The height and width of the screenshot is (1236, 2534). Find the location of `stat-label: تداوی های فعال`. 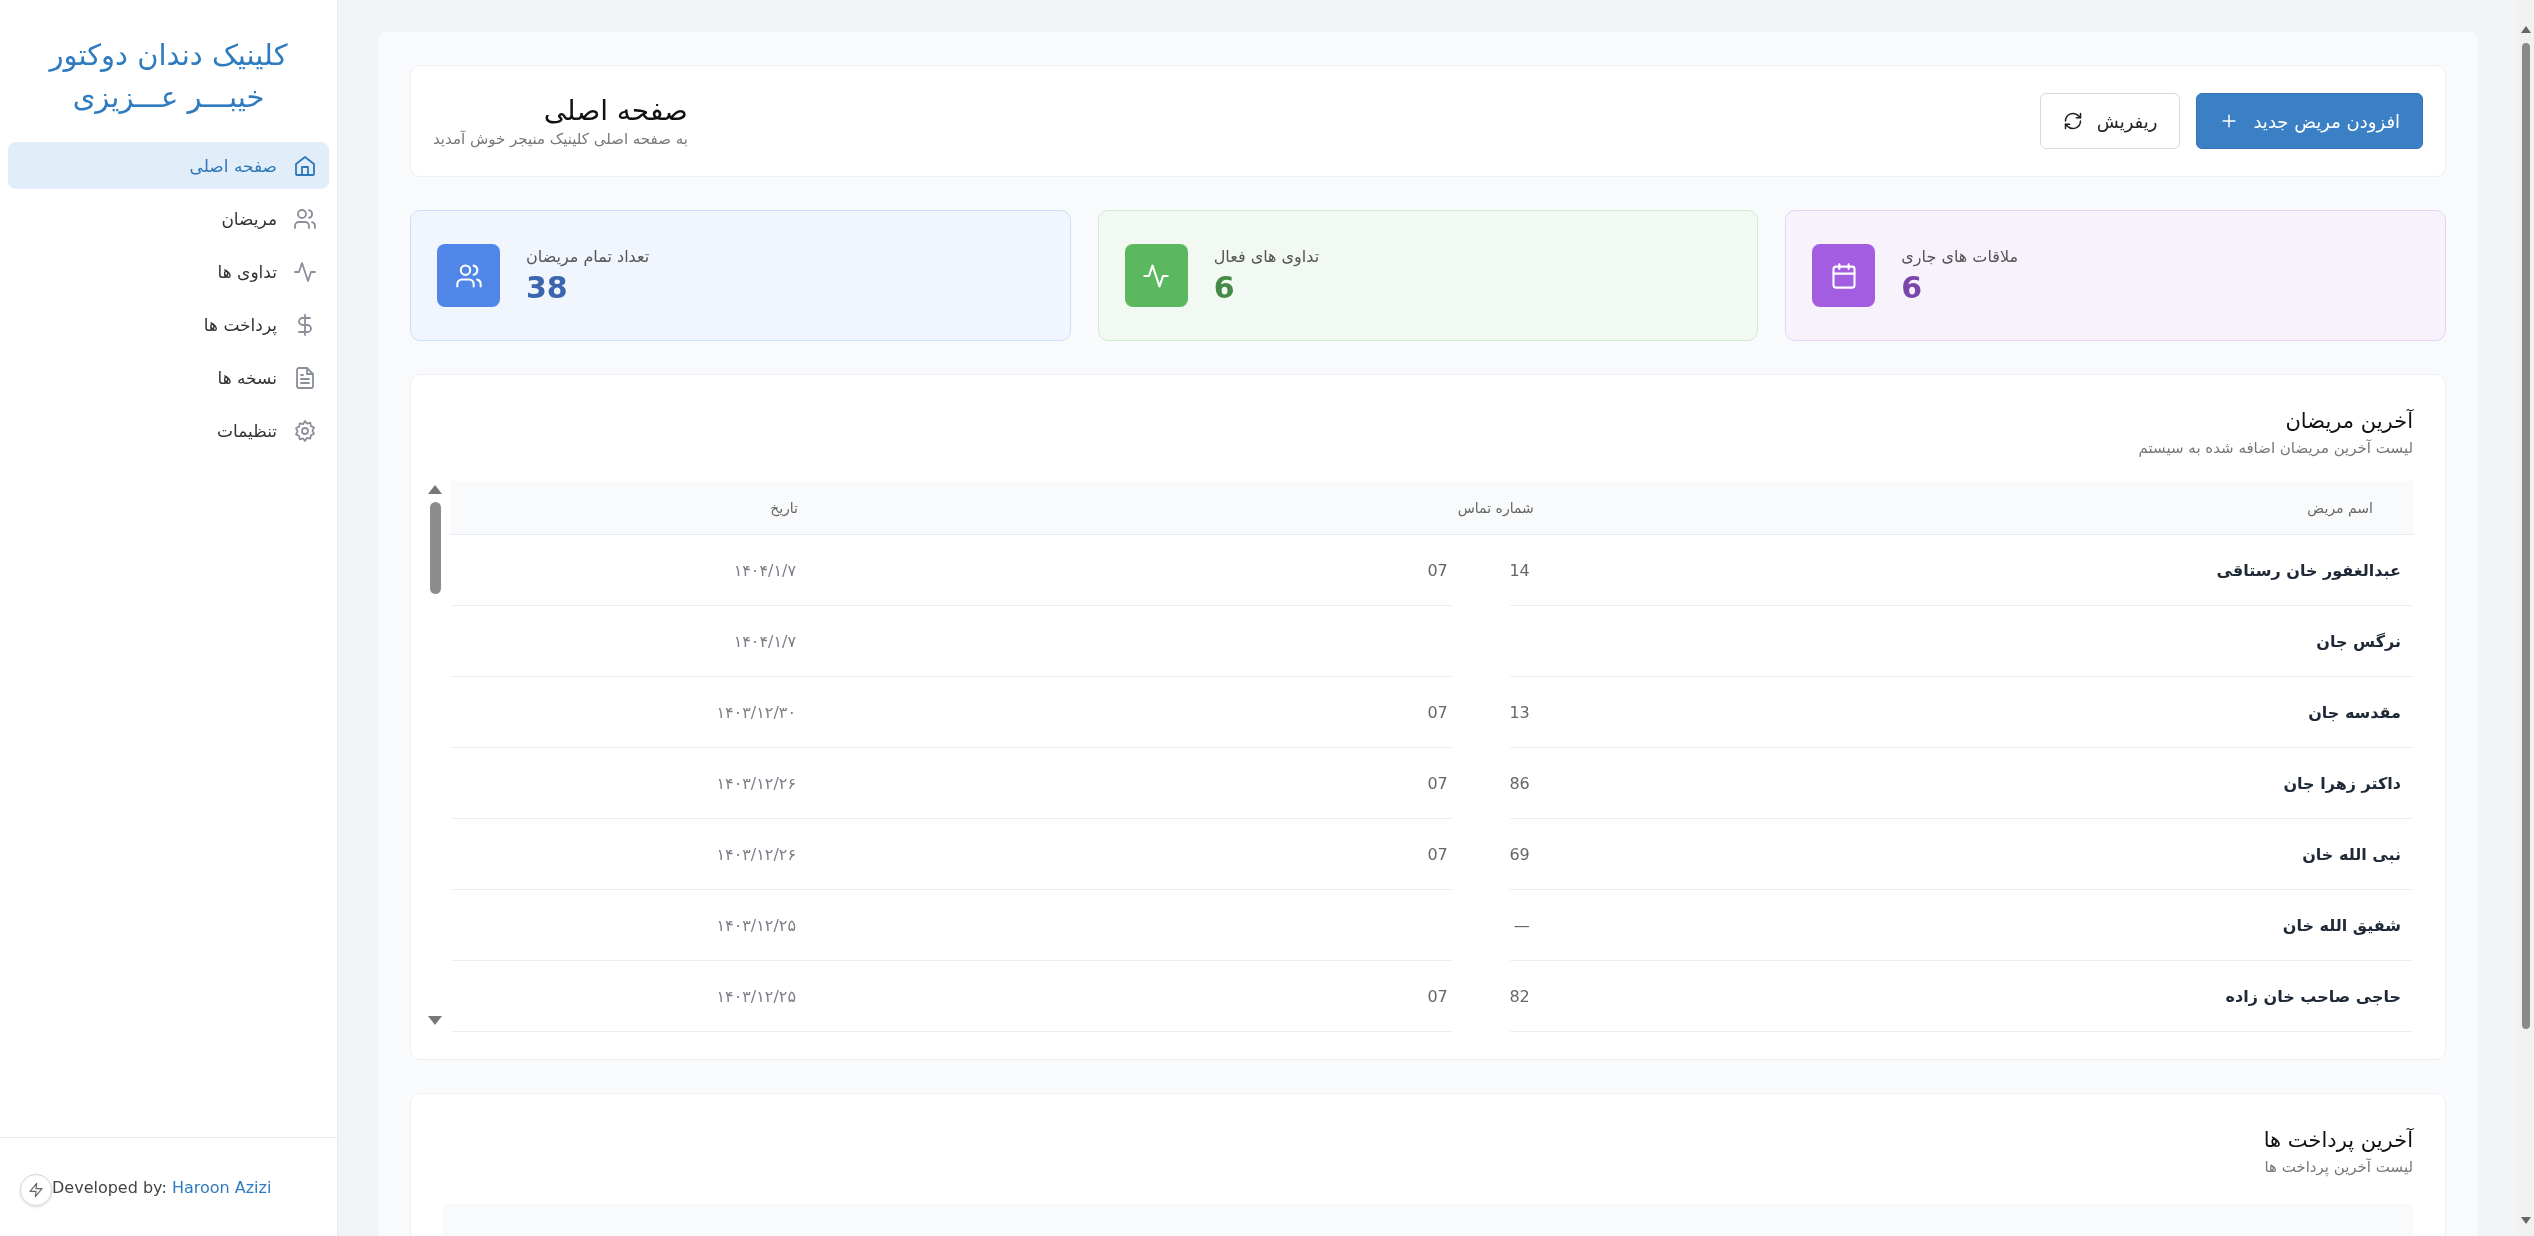

stat-label: تداوی های فعال is located at coordinates (1266, 256).